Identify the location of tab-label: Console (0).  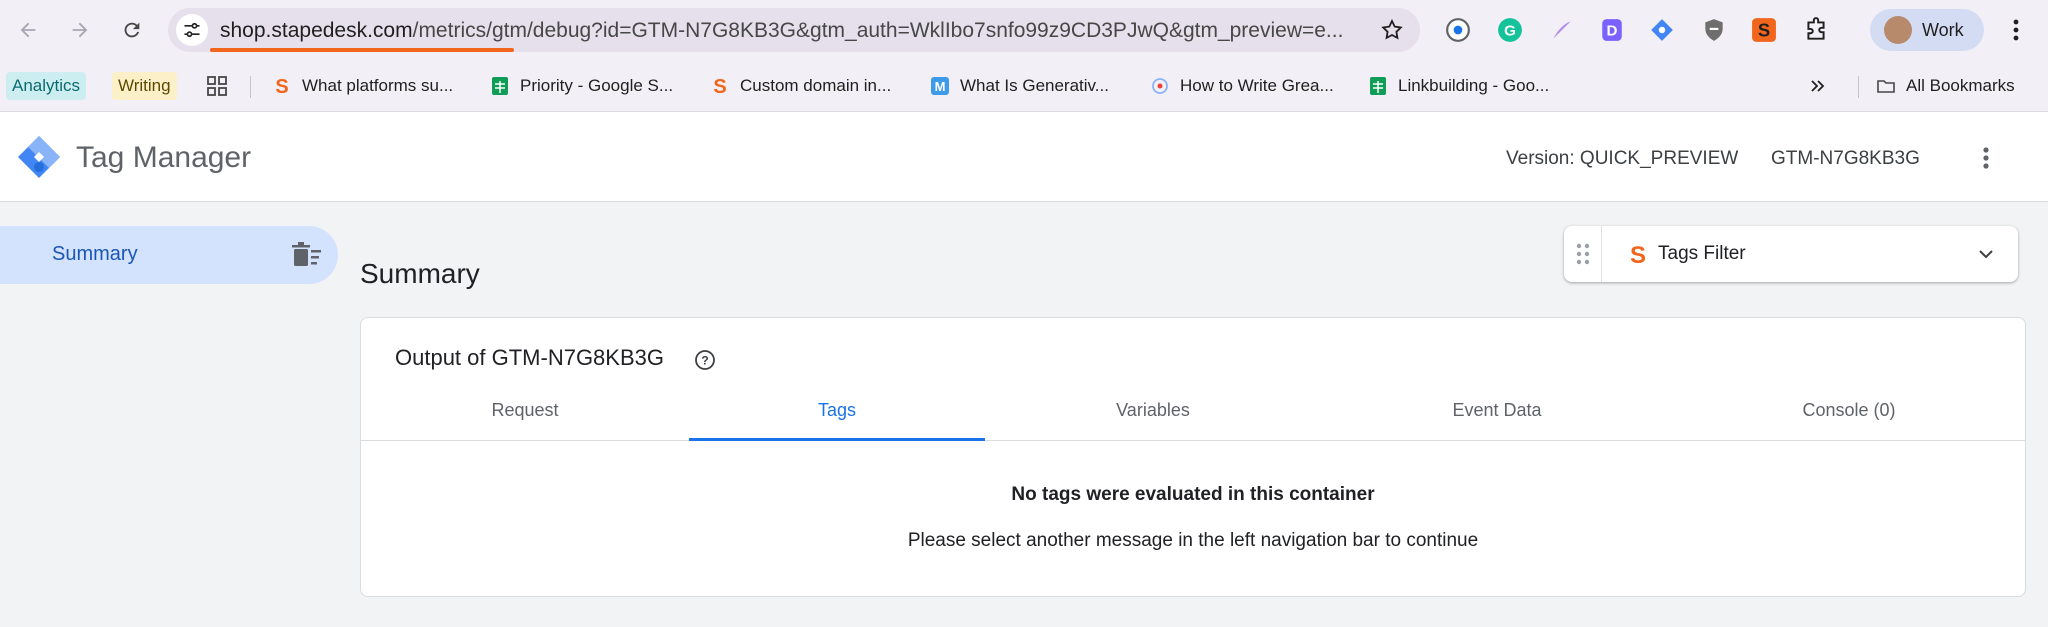
(1849, 410).